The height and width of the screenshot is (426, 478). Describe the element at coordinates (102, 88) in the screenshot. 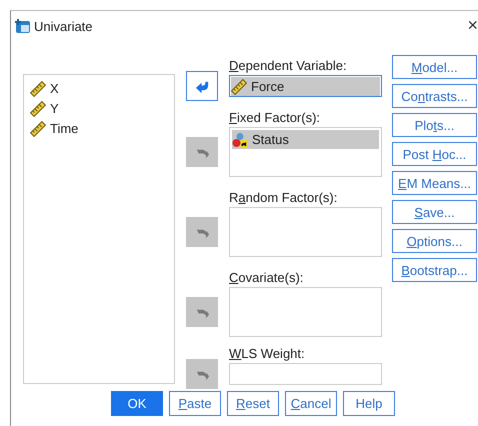

I see `variable-item: X` at that location.